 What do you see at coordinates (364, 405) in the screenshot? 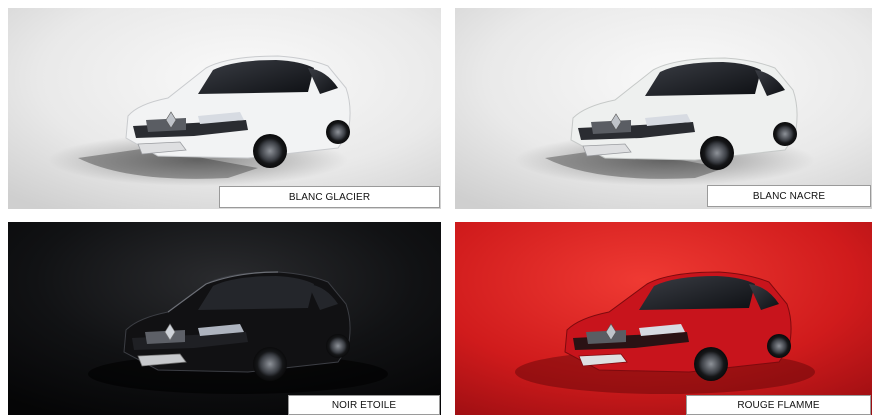
I see `color-caption: NOIR ETOILE` at bounding box center [364, 405].